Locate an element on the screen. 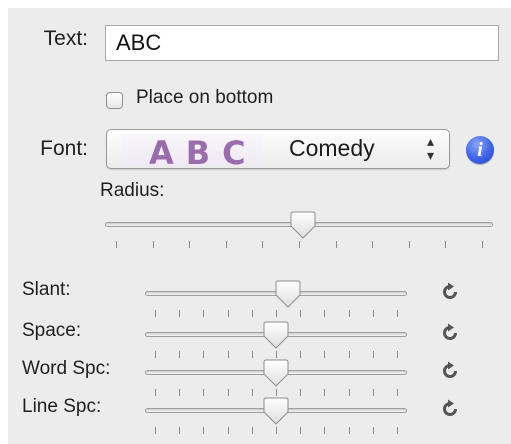 The image size is (511, 444). text-label: Text: is located at coordinates (65, 38).